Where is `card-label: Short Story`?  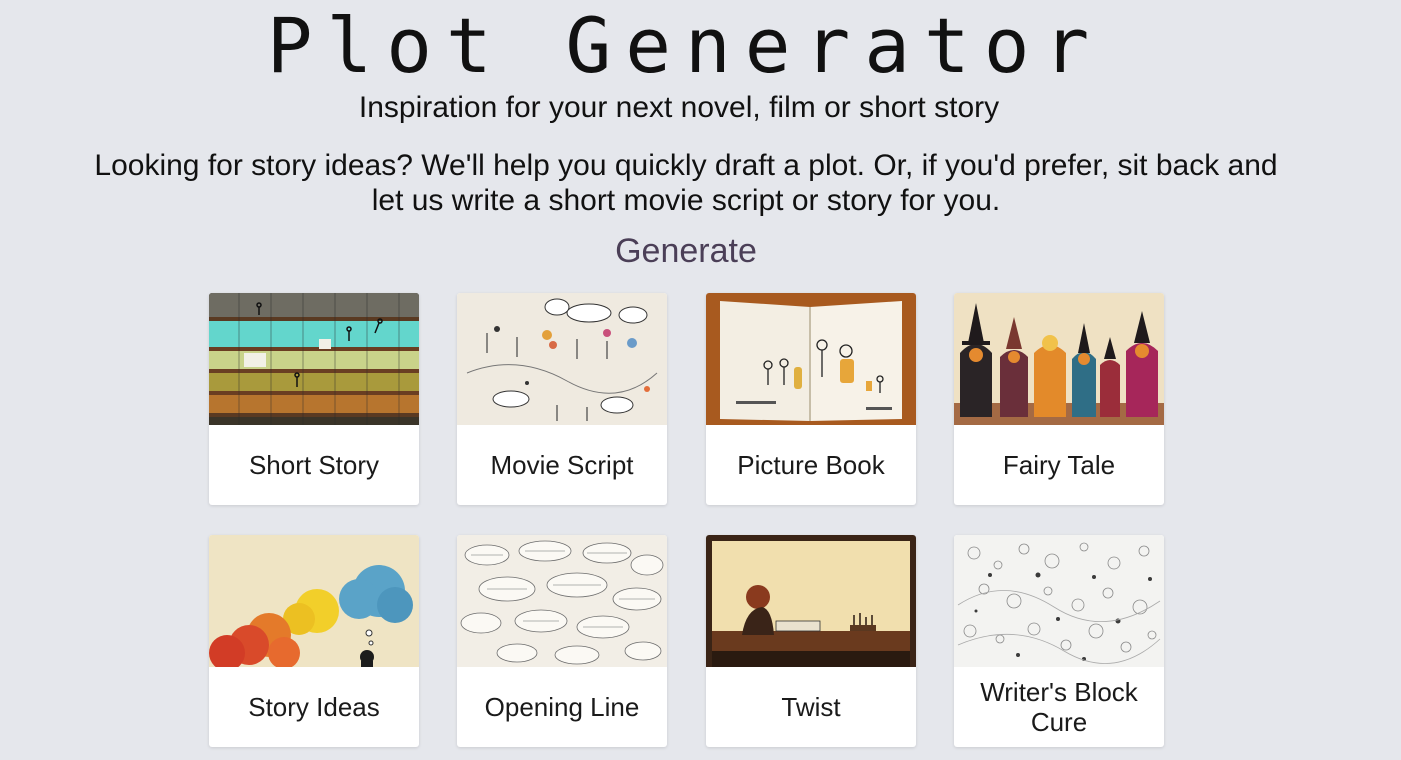
card-label: Short Story is located at coordinates (314, 465).